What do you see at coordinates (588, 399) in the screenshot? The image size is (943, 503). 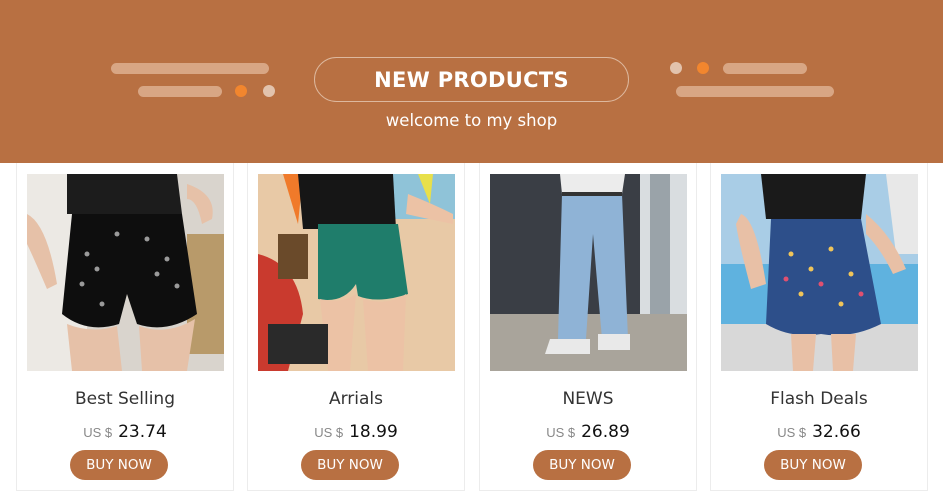 I see `product-name: NEWS` at bounding box center [588, 399].